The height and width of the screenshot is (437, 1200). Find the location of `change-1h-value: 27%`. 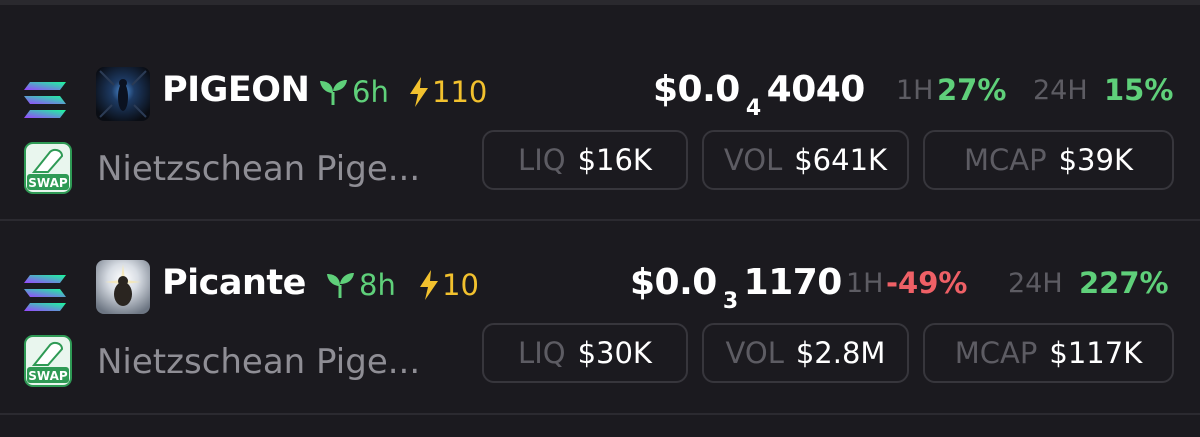

change-1h-value: 27% is located at coordinates (972, 90).